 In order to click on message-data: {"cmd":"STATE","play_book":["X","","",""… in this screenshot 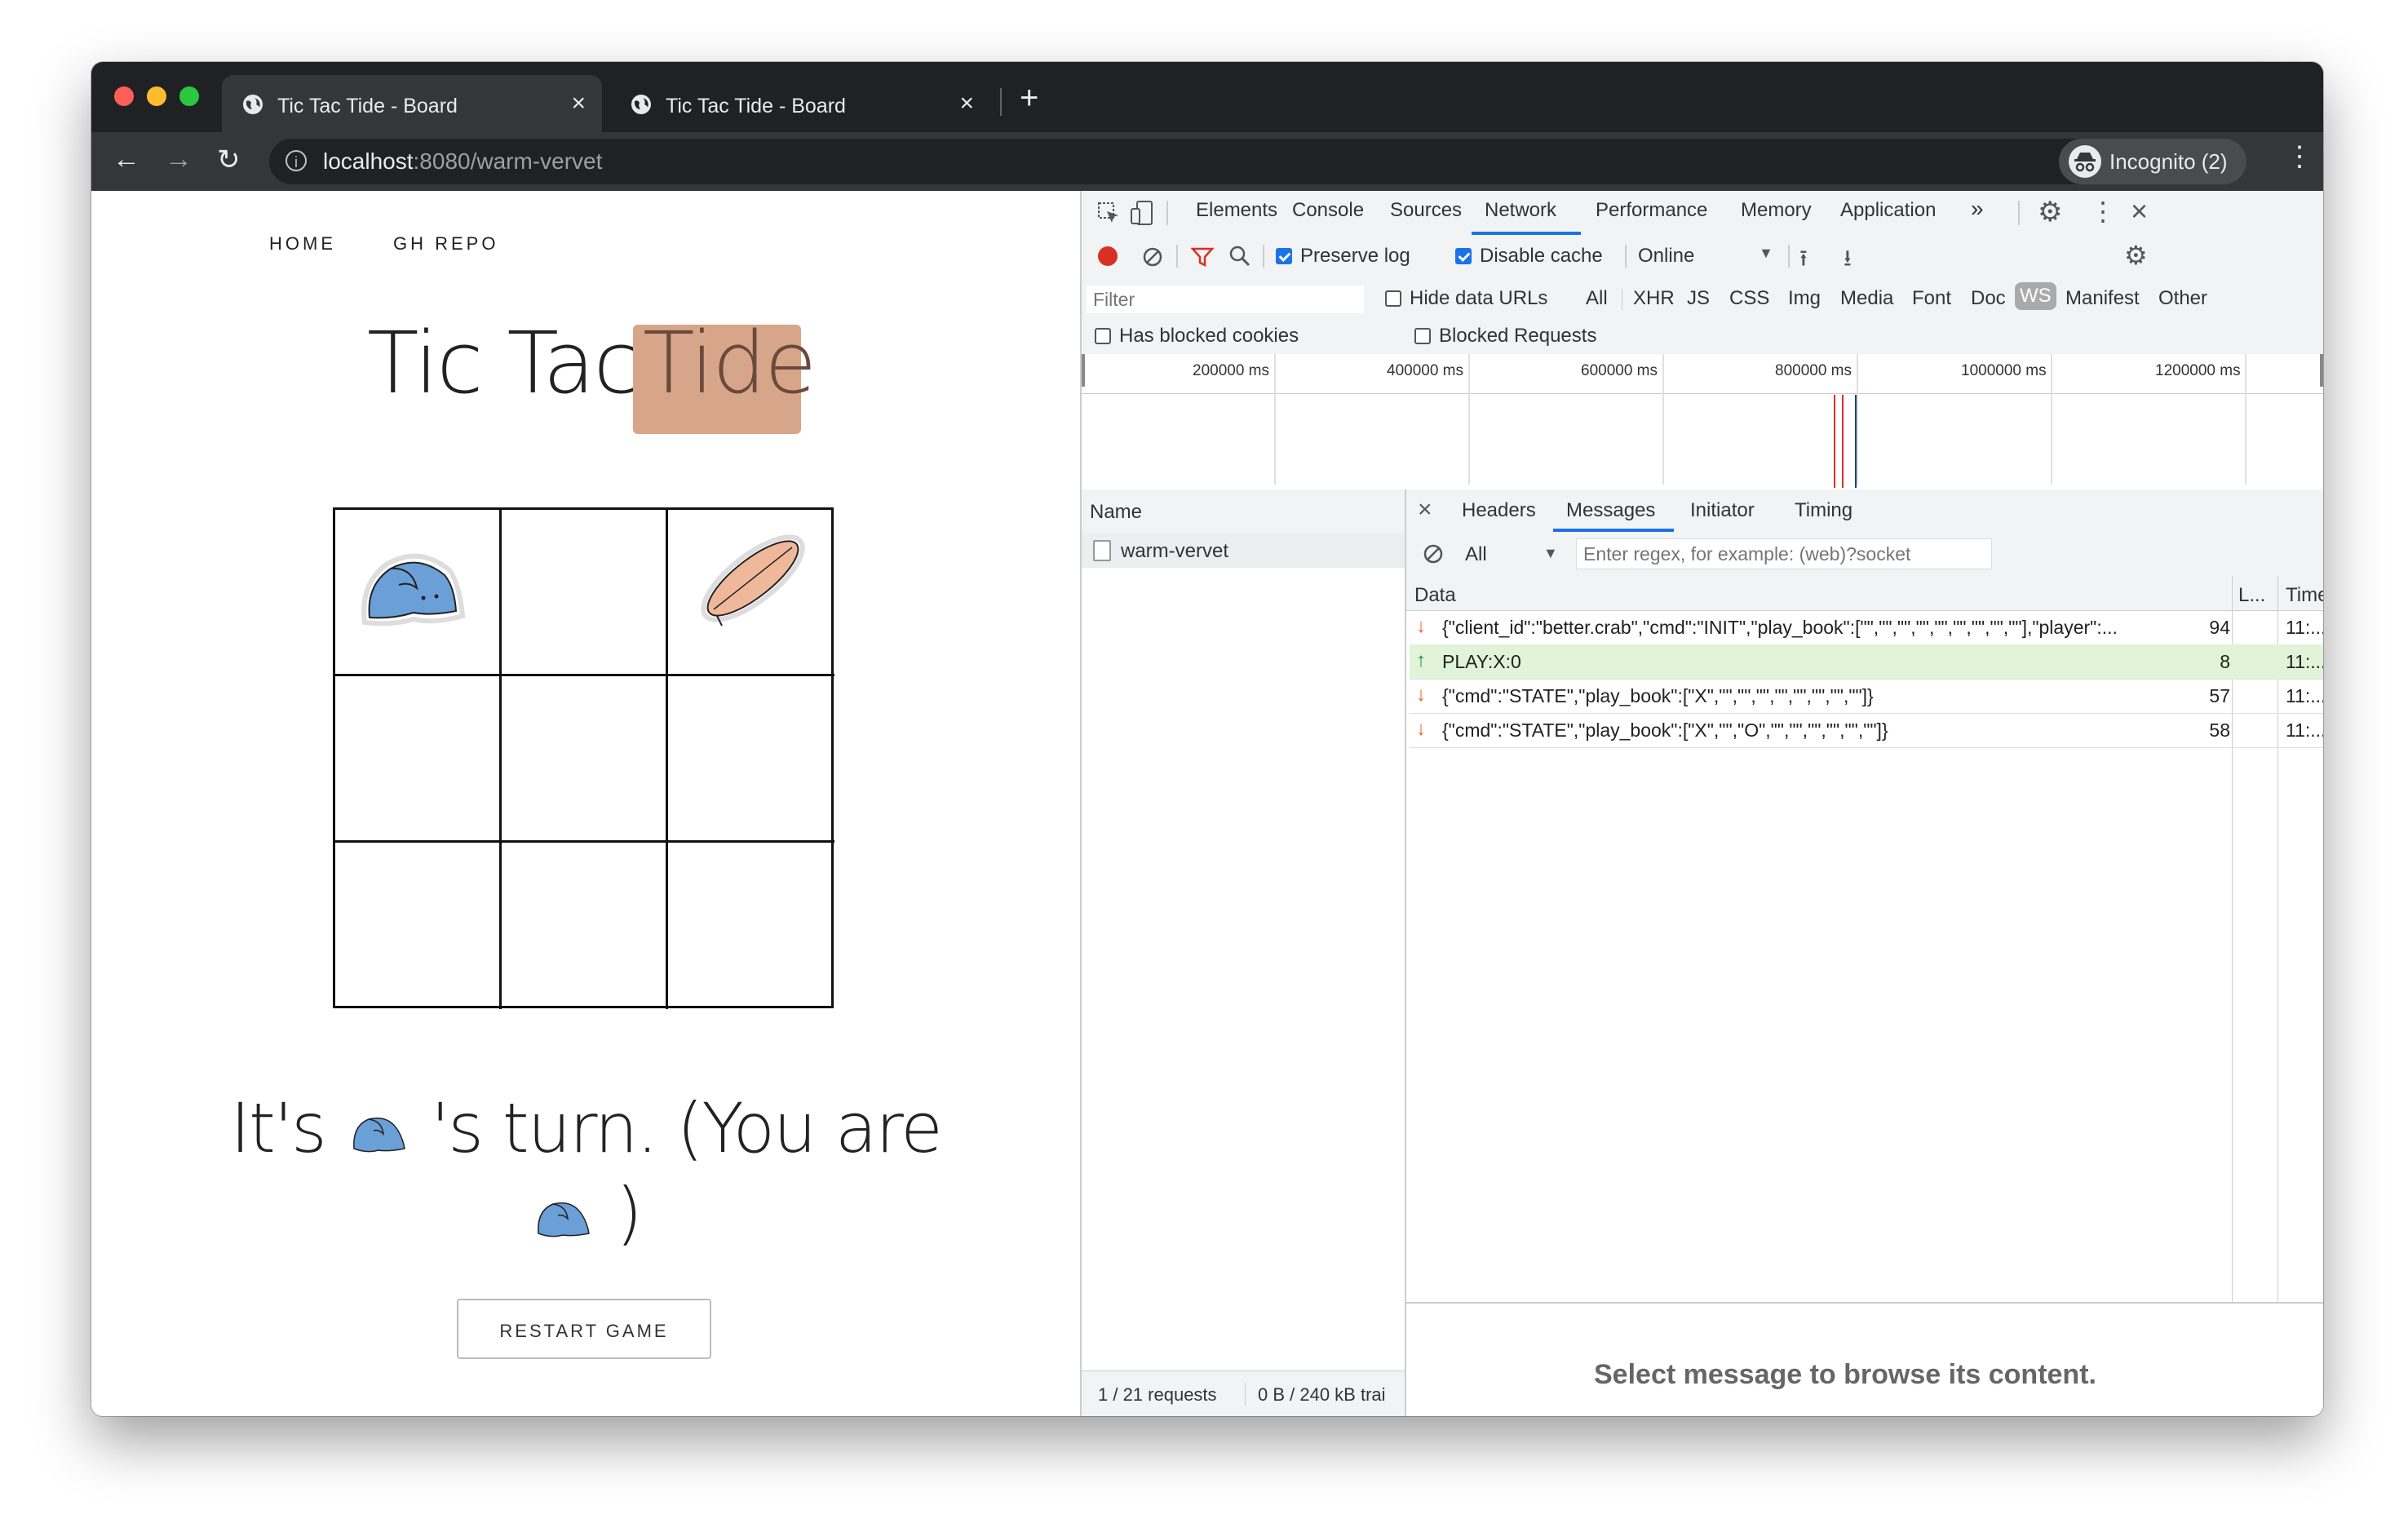, I will do `click(1658, 695)`.